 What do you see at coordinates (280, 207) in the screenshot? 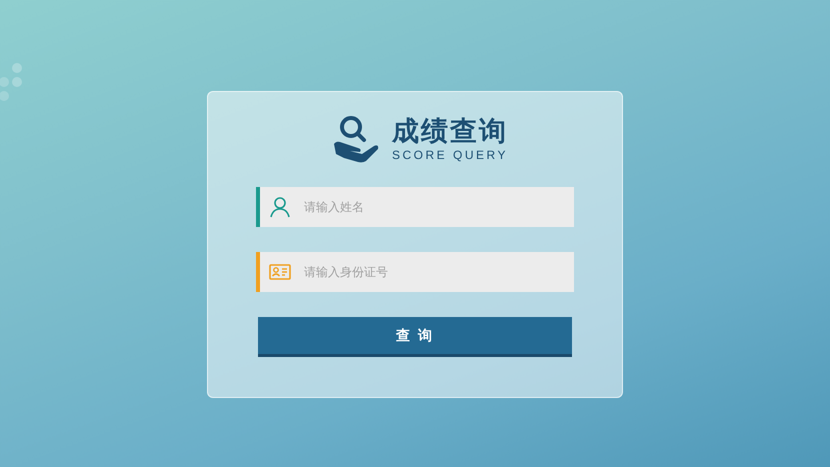
I see `user-icon` at bounding box center [280, 207].